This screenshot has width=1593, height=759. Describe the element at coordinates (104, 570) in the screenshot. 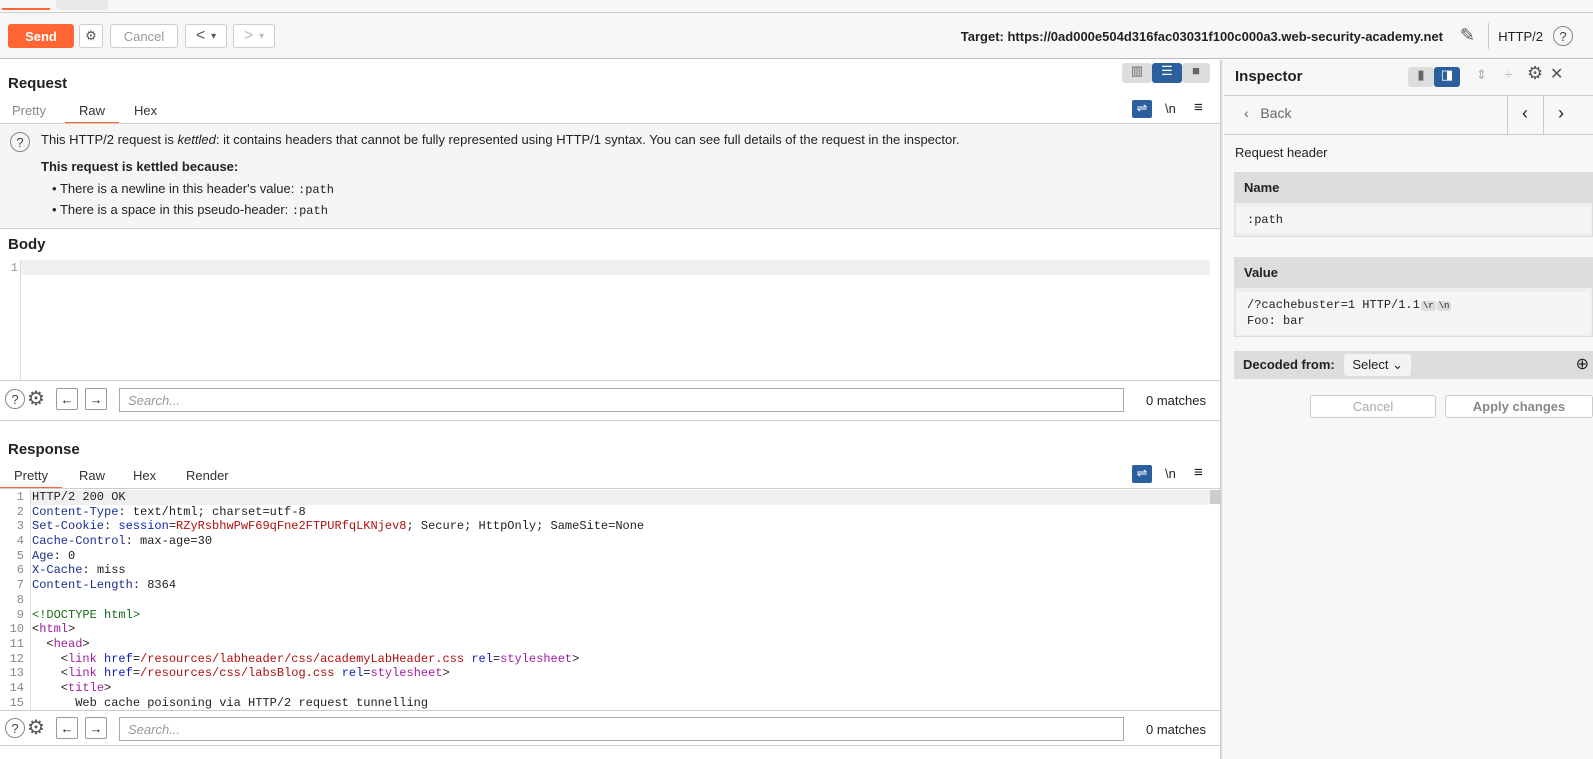

I see `code-token: : miss` at that location.